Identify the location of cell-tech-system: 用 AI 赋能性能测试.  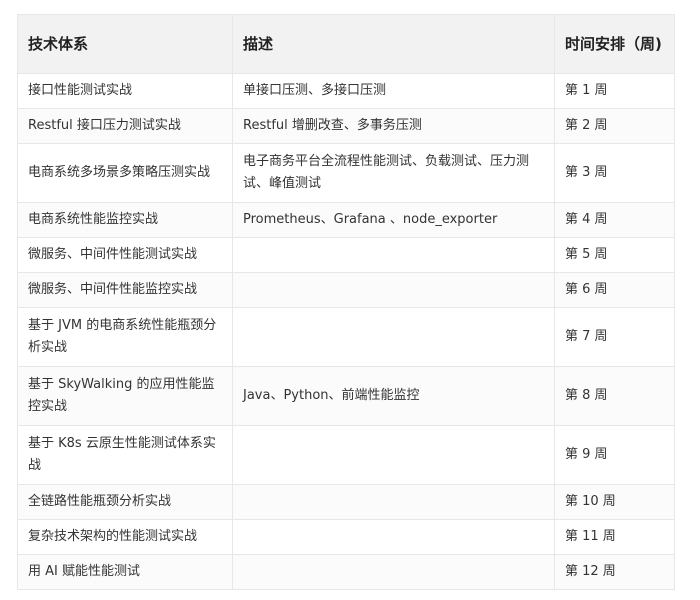
(125, 572).